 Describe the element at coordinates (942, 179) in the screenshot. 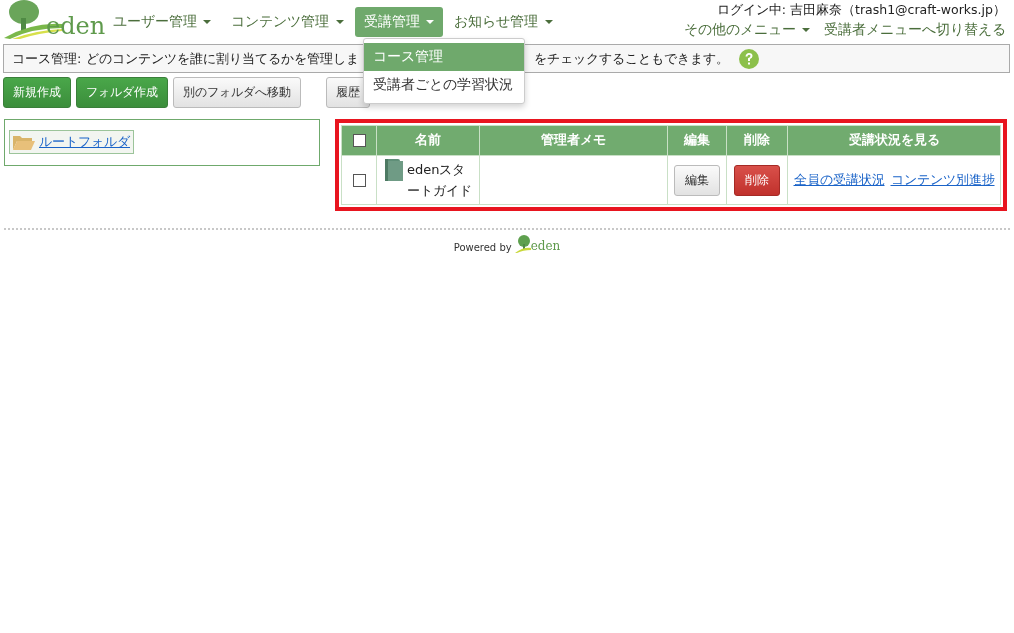

I see `status-link: コンテンツ別進捗` at that location.